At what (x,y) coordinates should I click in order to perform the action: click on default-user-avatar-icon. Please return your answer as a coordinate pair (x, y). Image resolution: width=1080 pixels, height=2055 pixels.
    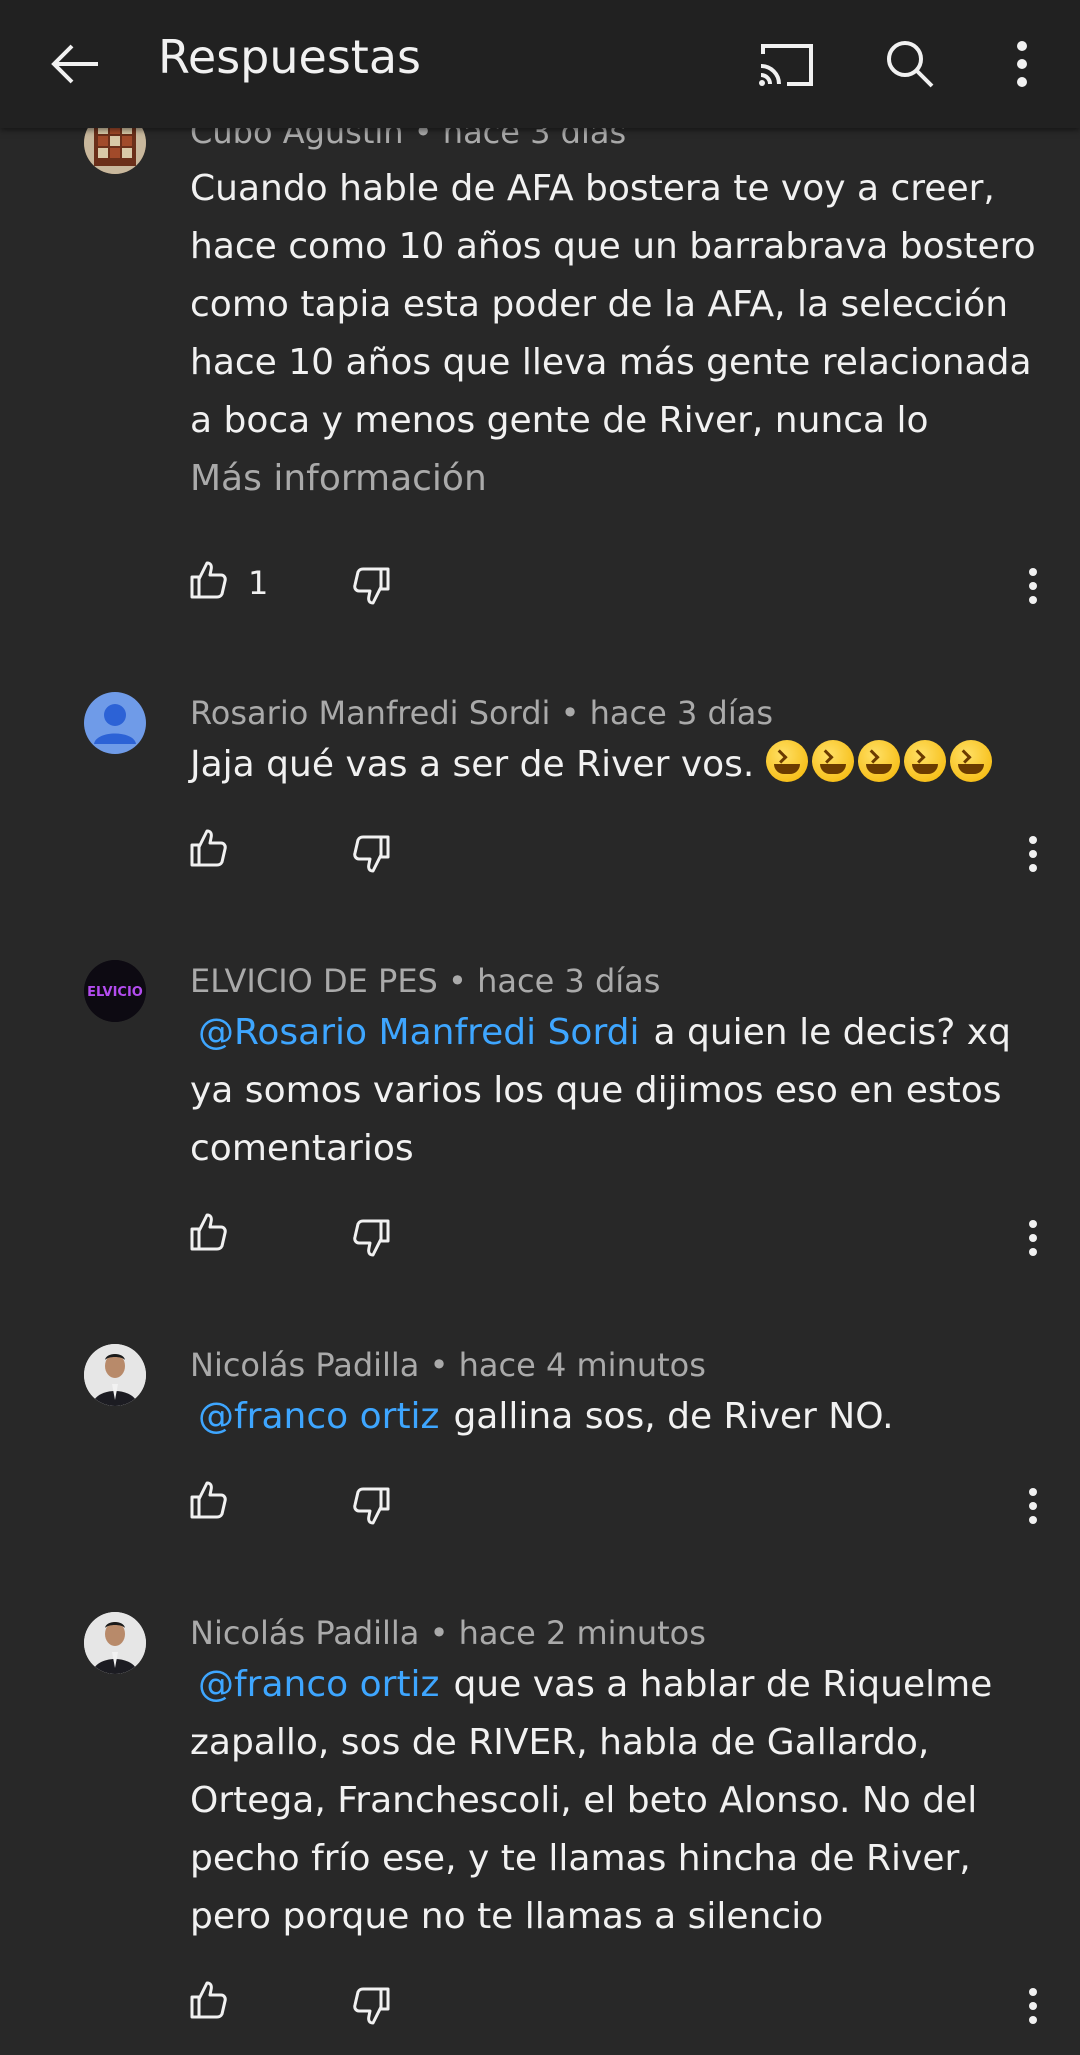
    Looking at the image, I should click on (115, 724).